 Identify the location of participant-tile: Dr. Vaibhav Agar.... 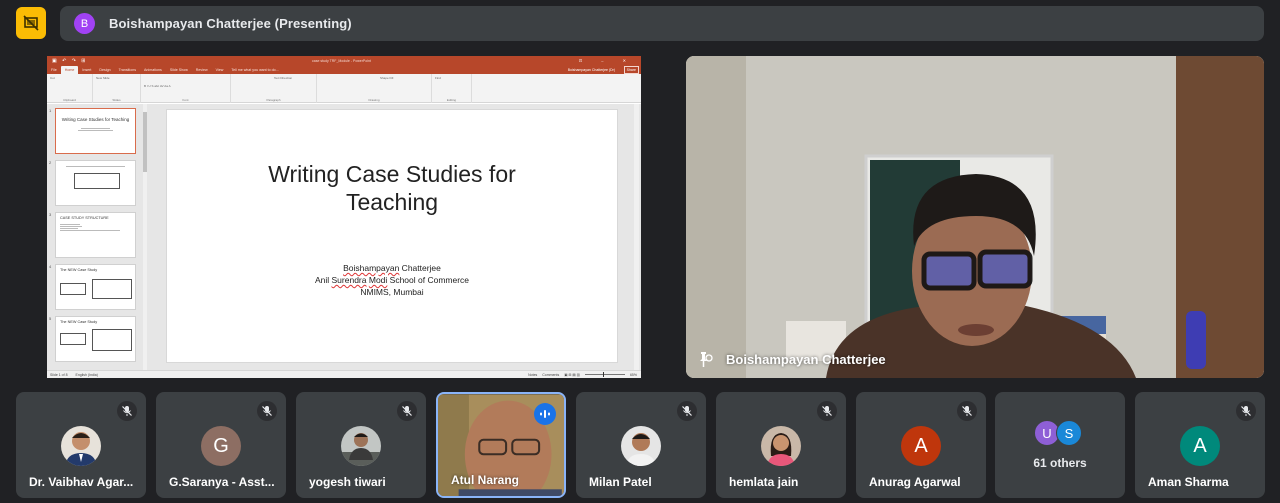
(81, 445).